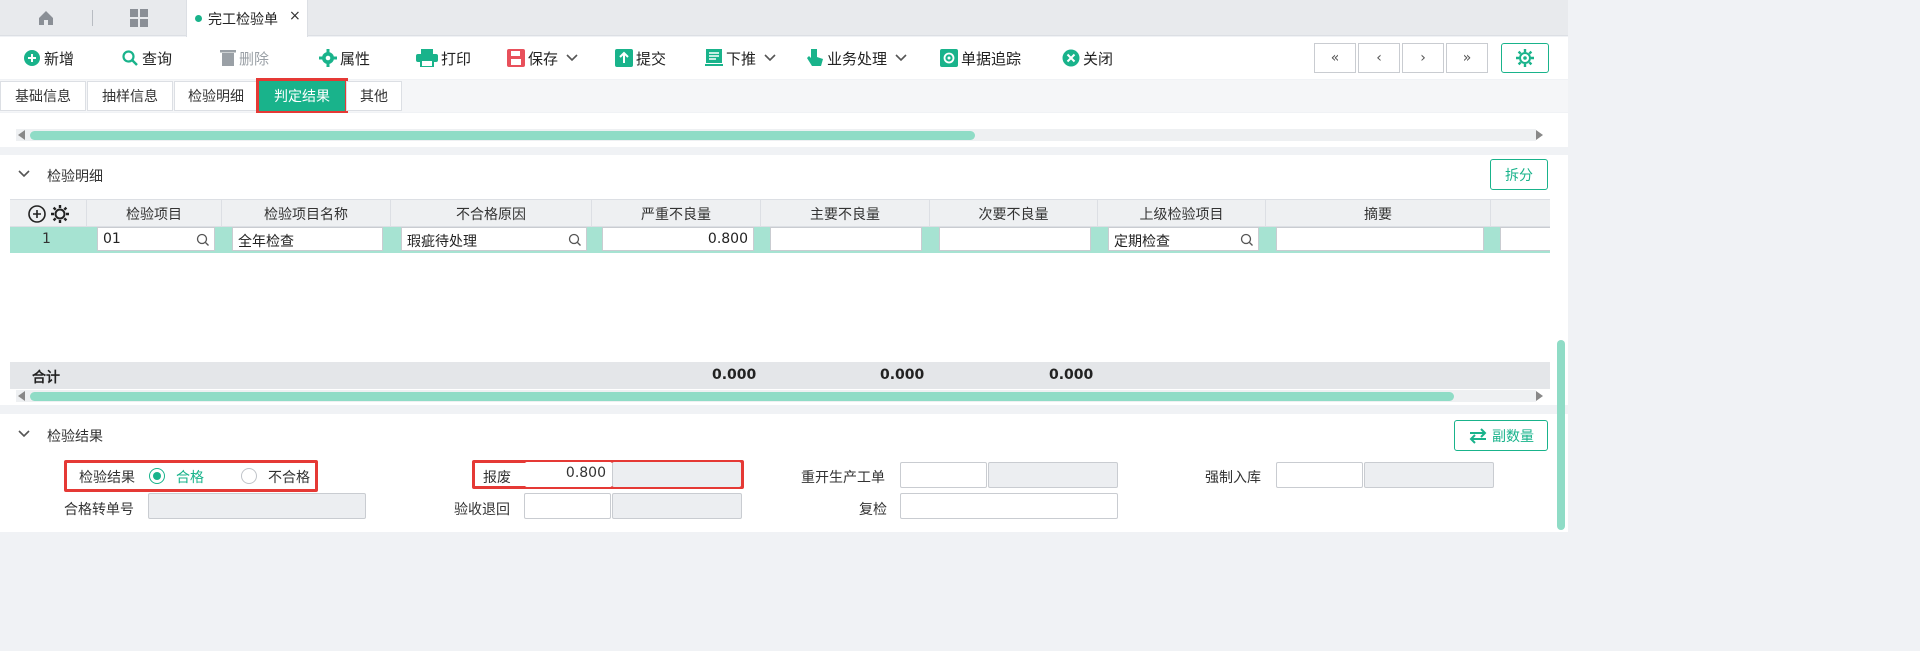 The height and width of the screenshot is (651, 1920). I want to click on fail-reason-value: 瑕疵待处理, so click(442, 242).